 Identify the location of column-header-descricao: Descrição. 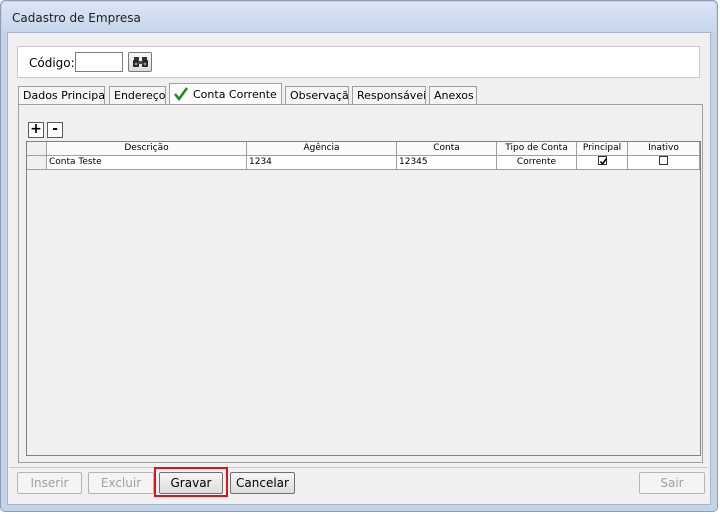
(147, 149).